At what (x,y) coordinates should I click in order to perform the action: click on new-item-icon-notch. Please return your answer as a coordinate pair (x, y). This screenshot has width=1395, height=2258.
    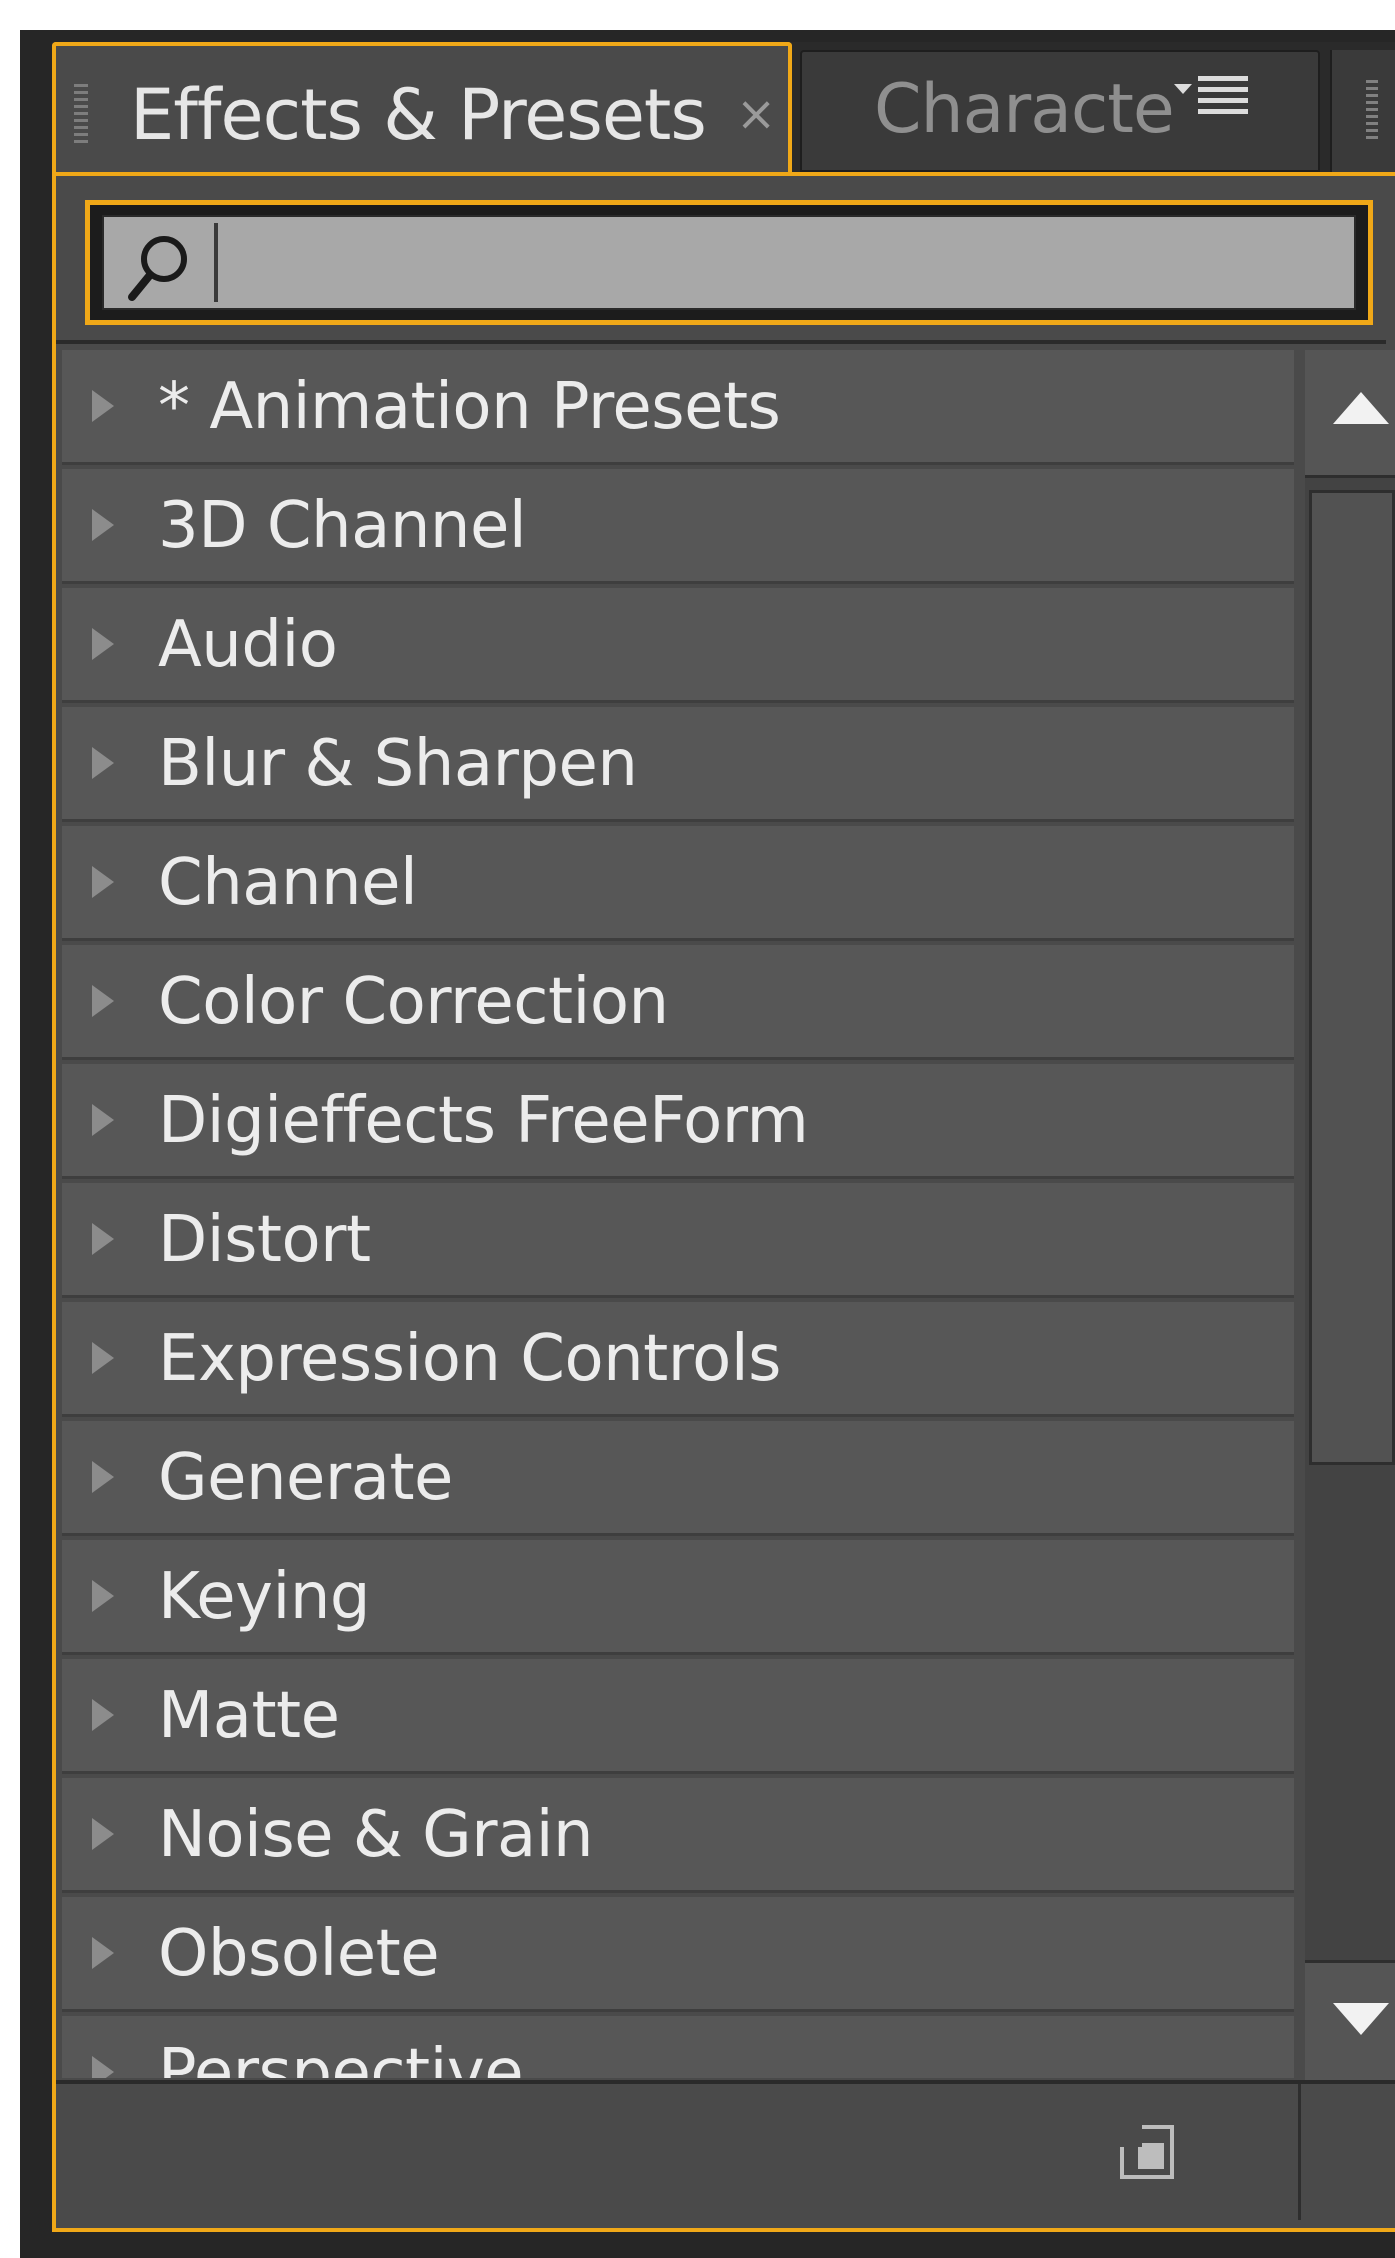
    Looking at the image, I should click on (1131, 2136).